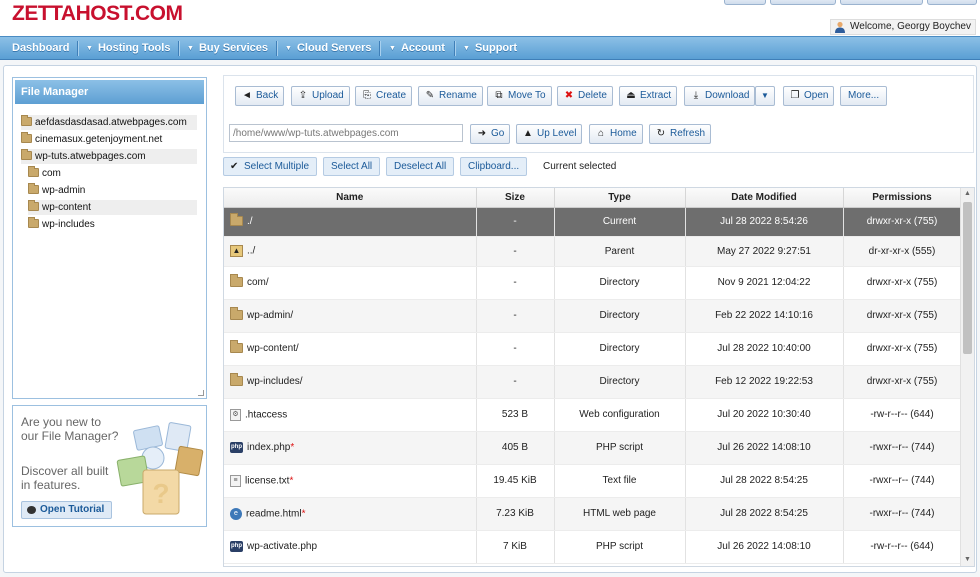 The image size is (980, 577). I want to click on column-header-type: Type, so click(620, 198).